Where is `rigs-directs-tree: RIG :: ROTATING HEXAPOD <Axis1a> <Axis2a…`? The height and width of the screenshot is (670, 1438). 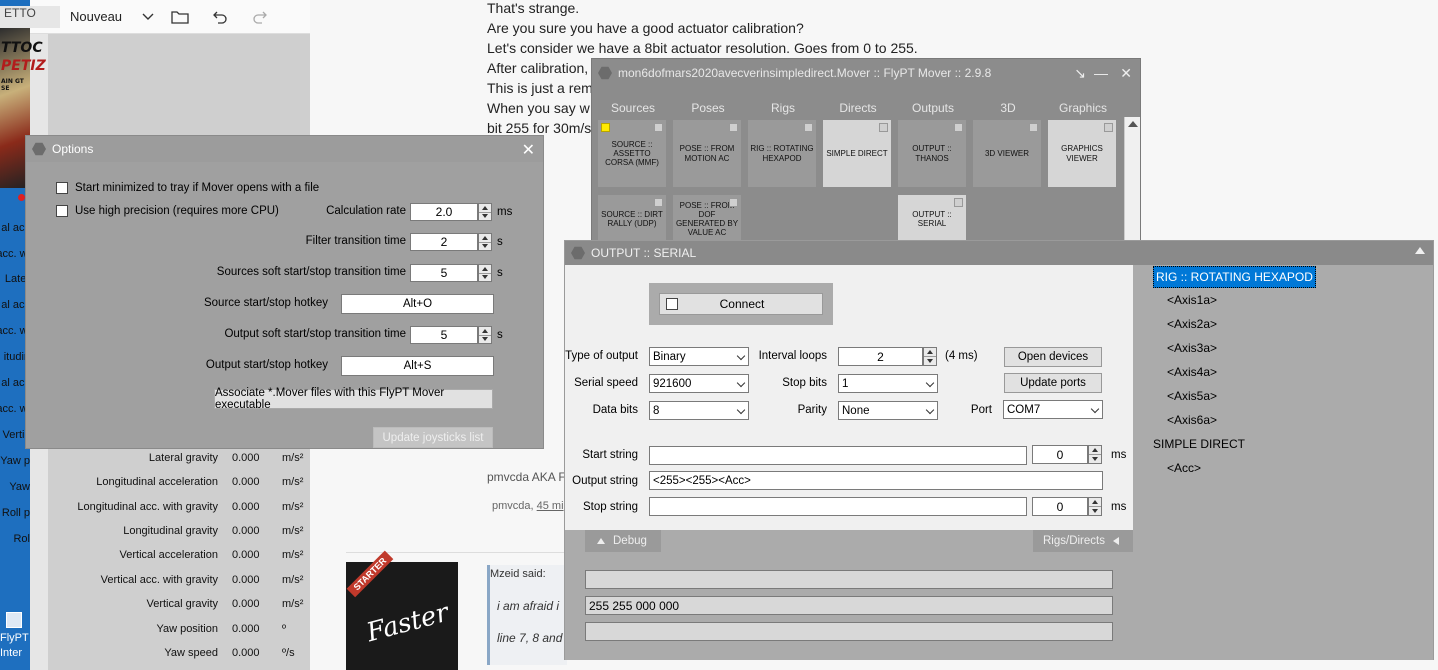
rigs-directs-tree: RIG :: ROTATING HEXAPOD <Axis1a> <Axis2a… is located at coordinates (1283, 462).